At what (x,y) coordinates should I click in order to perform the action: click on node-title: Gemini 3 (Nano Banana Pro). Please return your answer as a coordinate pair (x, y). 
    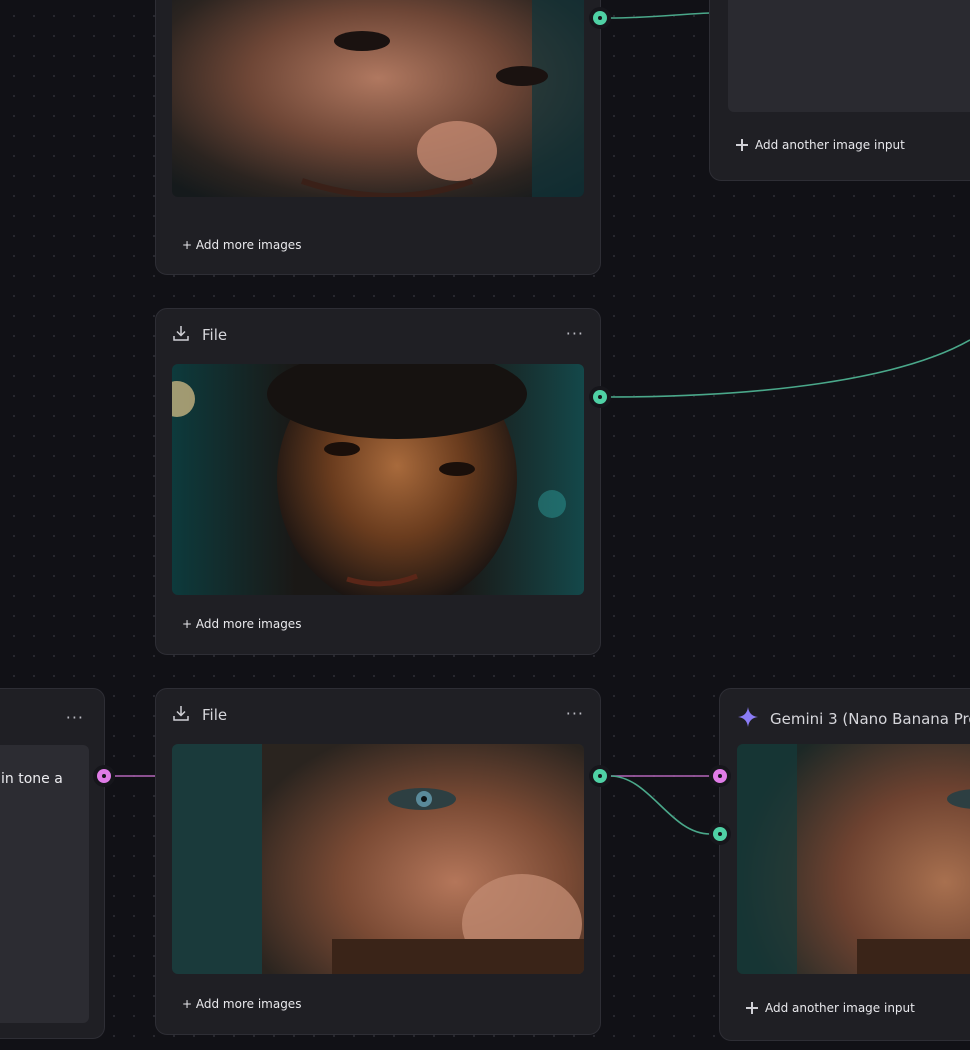
    Looking at the image, I should click on (870, 719).